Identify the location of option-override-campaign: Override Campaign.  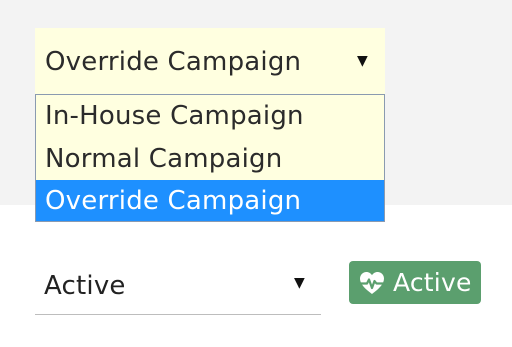
(210, 200).